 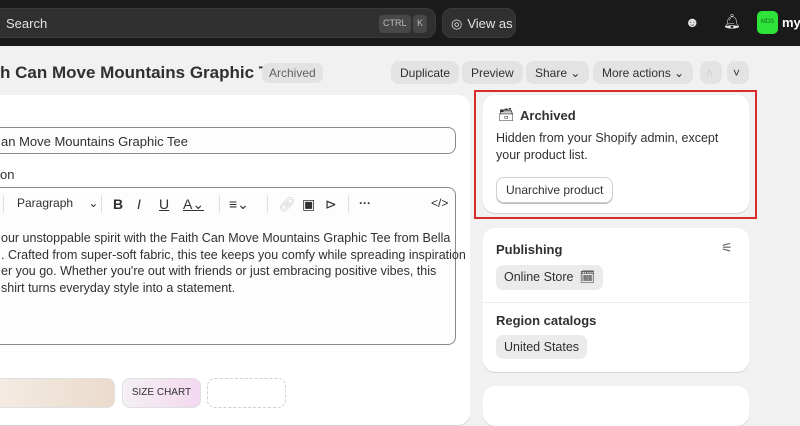 What do you see at coordinates (395, 24) in the screenshot?
I see `shortcut-ctrl: CTRL` at bounding box center [395, 24].